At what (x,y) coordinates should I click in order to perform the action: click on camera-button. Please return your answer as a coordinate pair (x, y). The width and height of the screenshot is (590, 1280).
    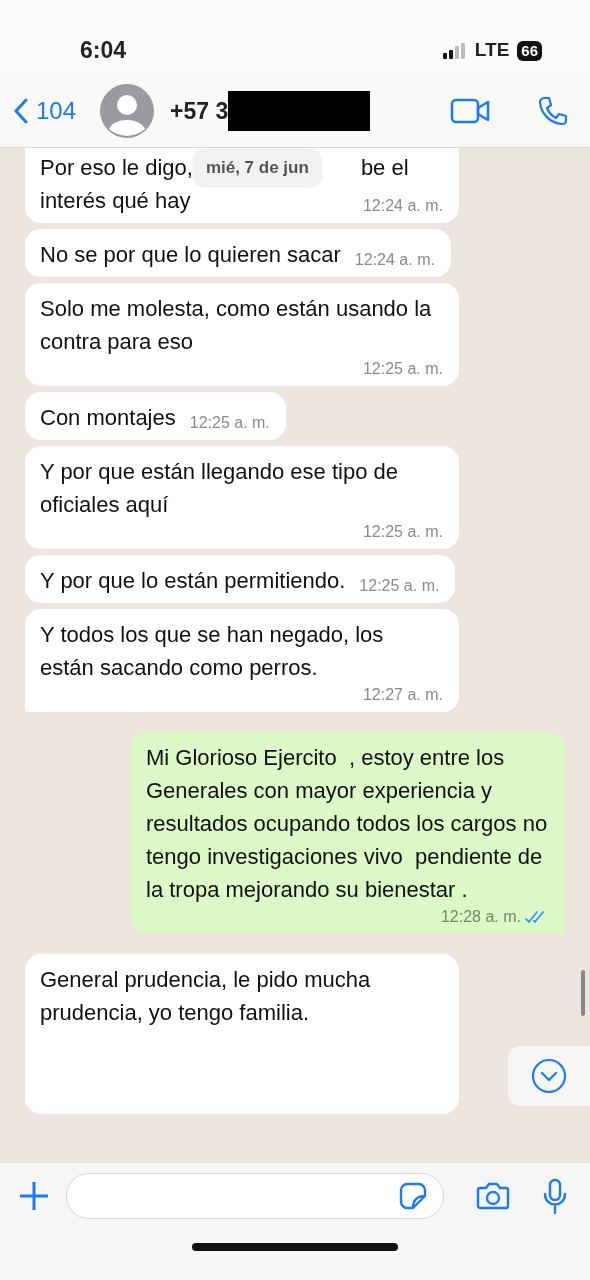
    Looking at the image, I should click on (493, 1196).